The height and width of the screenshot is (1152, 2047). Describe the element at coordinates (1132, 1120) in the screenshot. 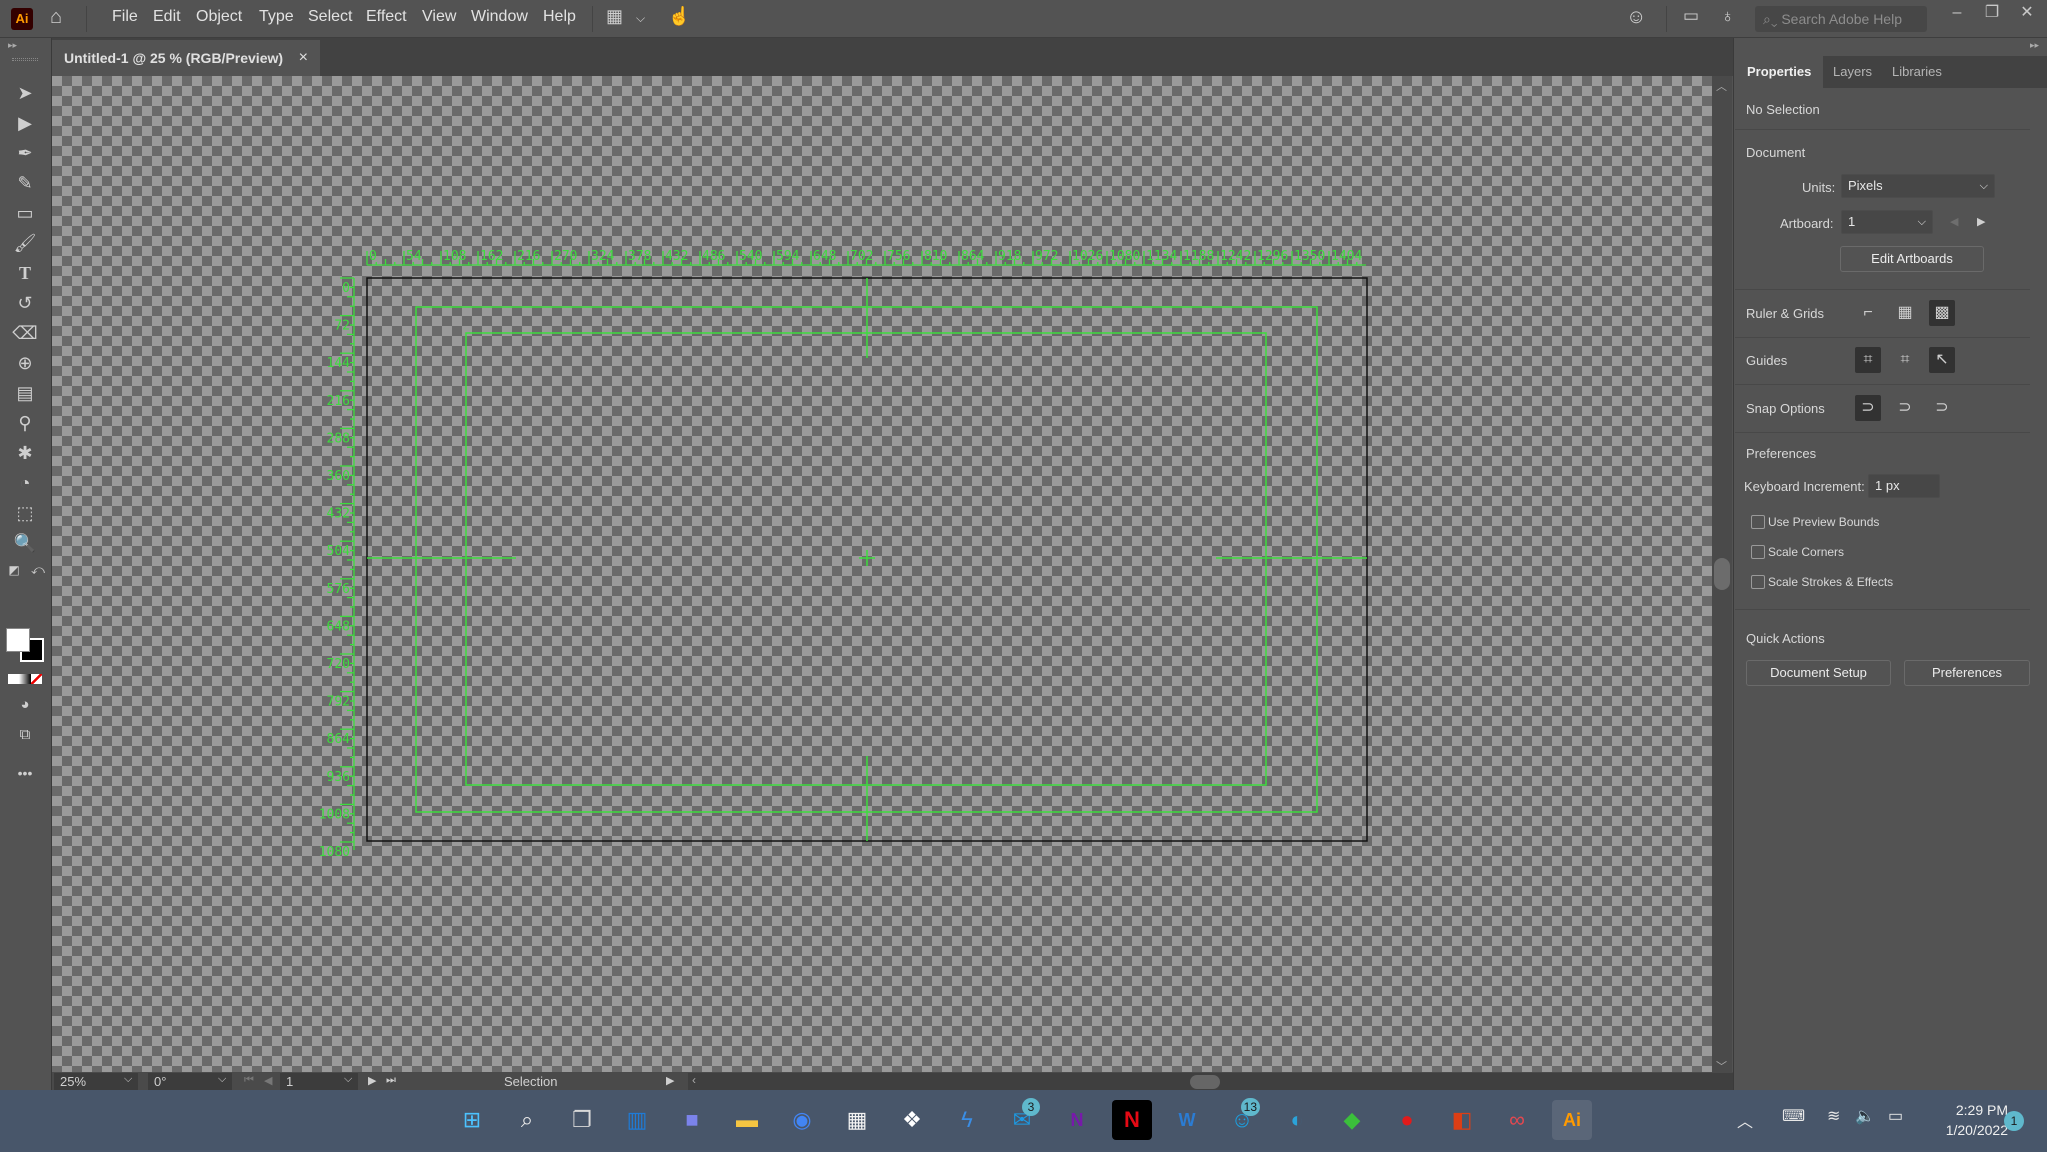

I see `taskbar-netflix: N` at that location.